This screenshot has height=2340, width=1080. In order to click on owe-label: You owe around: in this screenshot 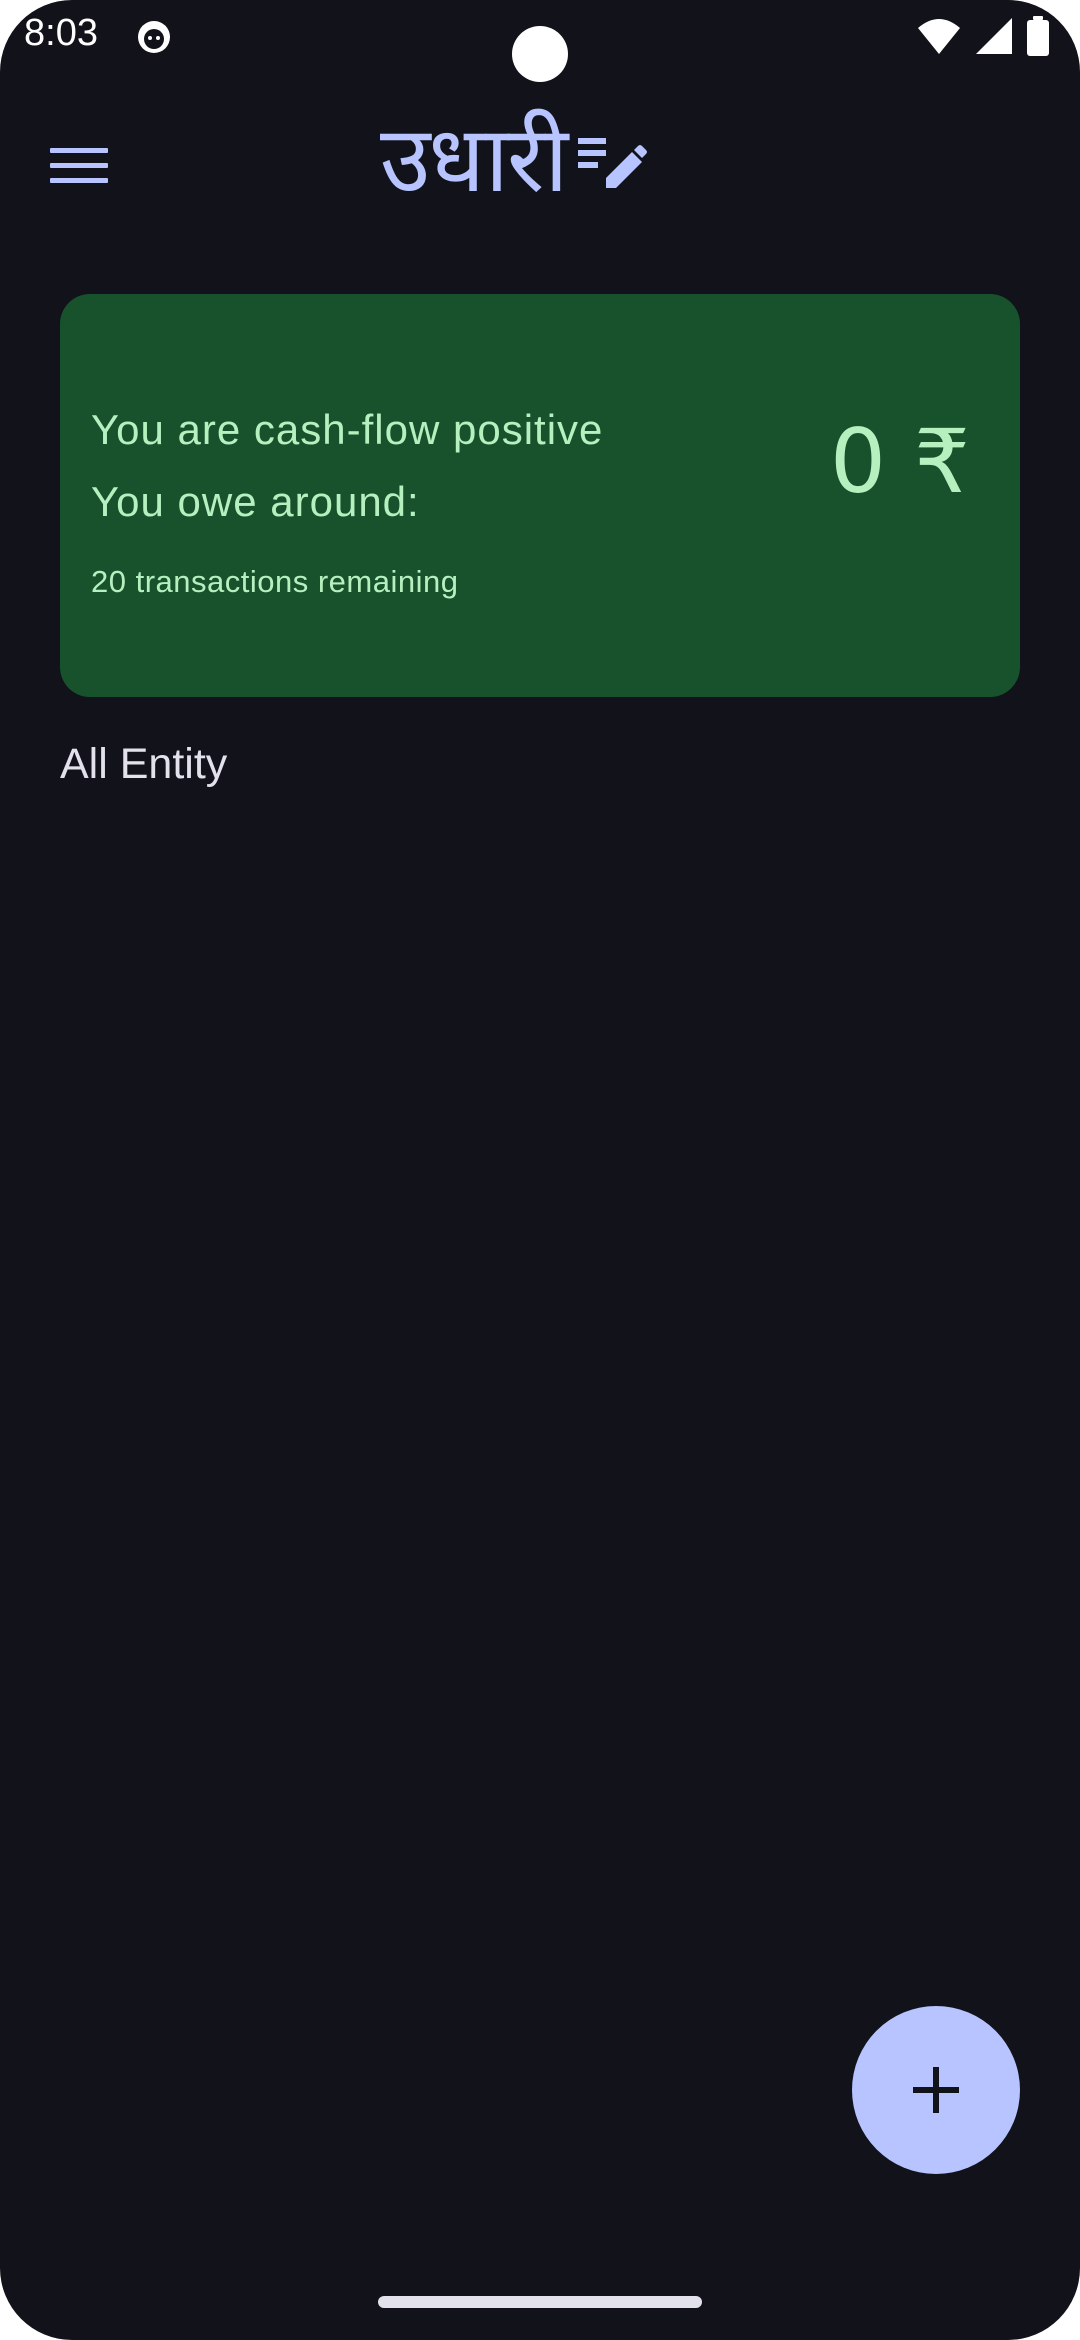, I will do `click(255, 501)`.